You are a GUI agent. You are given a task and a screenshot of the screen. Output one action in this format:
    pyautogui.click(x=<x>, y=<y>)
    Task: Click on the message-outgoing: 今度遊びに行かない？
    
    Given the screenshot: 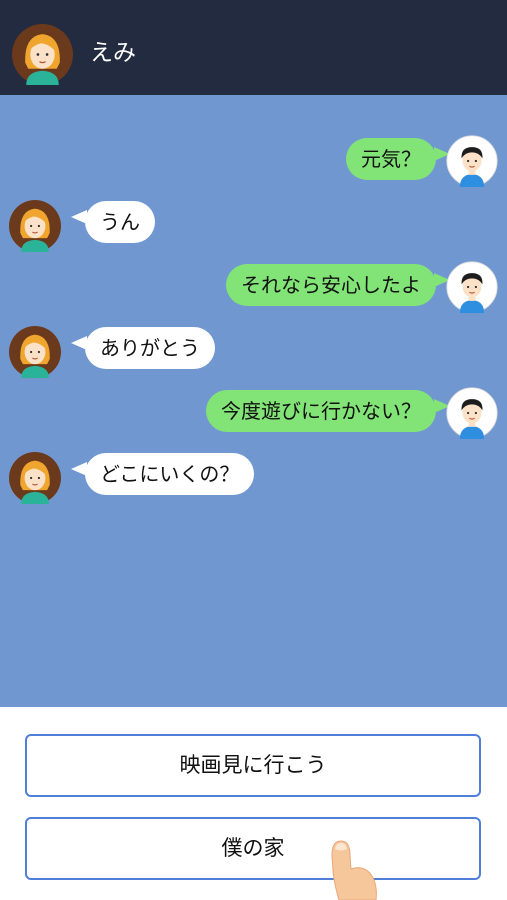 What is the action you would take?
    pyautogui.click(x=253, y=415)
    